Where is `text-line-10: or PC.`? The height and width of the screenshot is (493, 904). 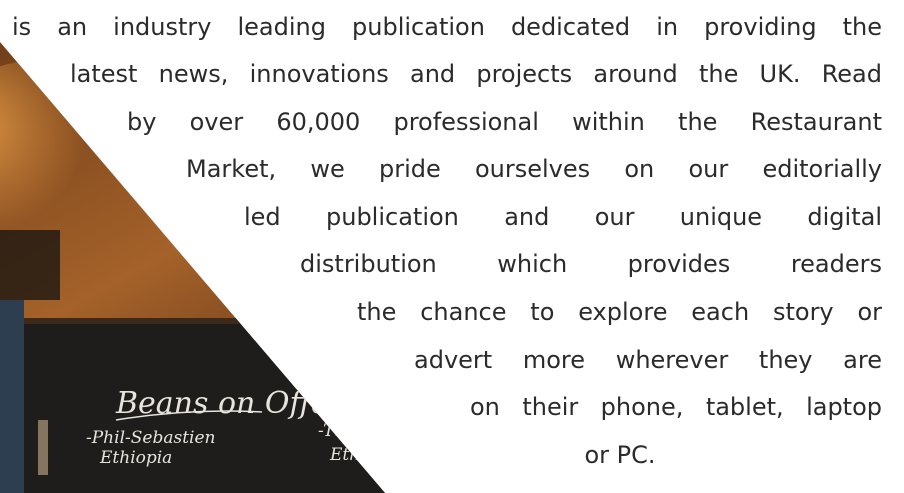
text-line-10: or PC. is located at coordinates (620, 455).